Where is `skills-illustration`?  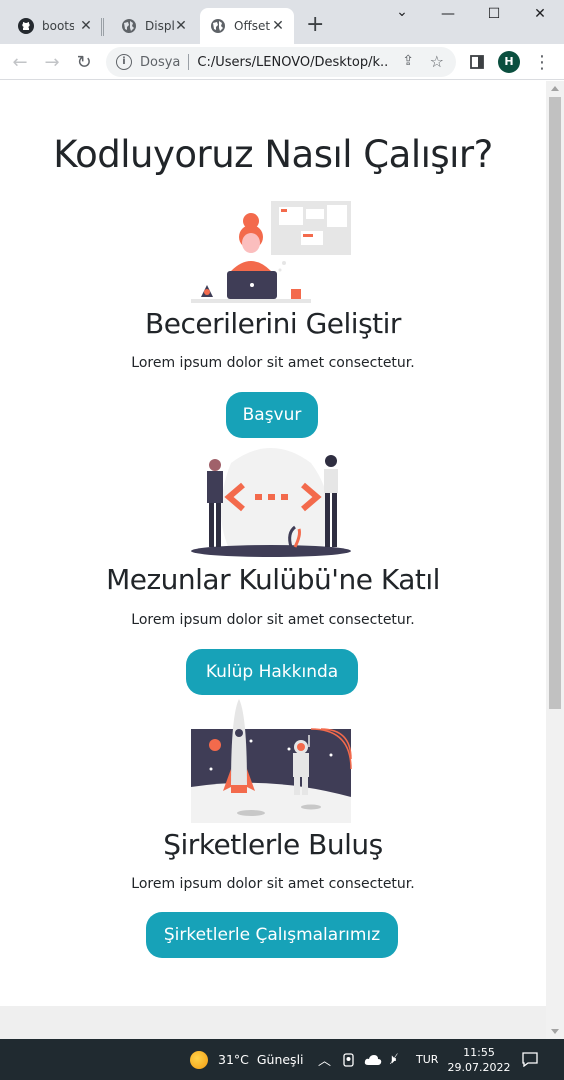 skills-illustration is located at coordinates (272, 251).